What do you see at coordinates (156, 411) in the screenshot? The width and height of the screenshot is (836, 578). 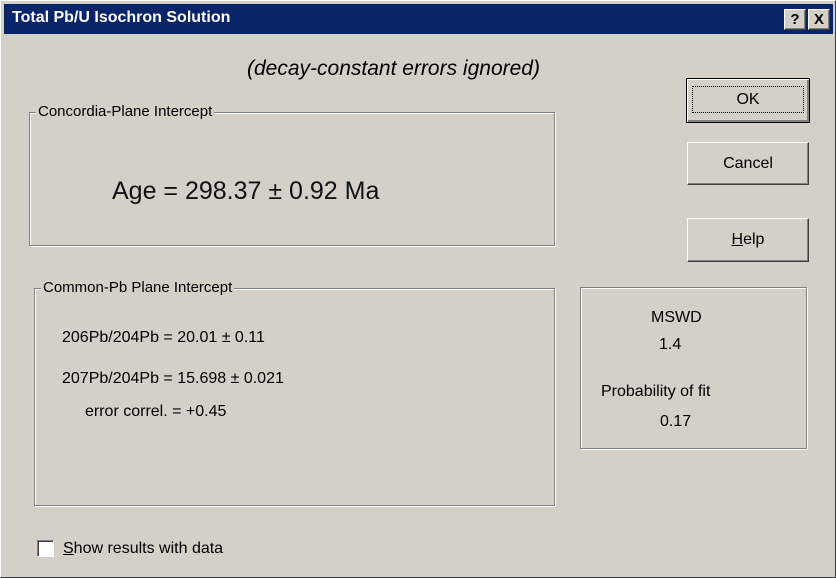 I see `error-correlation: error correl. = +0.45` at bounding box center [156, 411].